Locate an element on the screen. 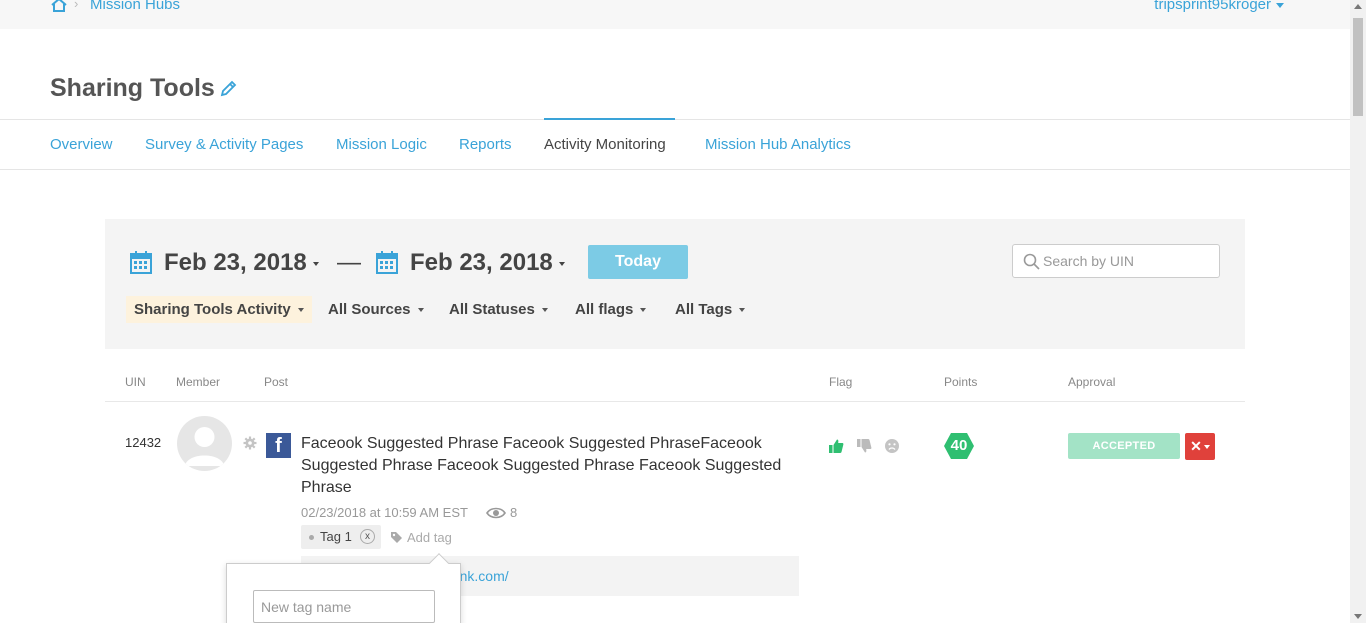 The image size is (1366, 623). date-from-value: Feb 23, 2018 is located at coordinates (235, 262).